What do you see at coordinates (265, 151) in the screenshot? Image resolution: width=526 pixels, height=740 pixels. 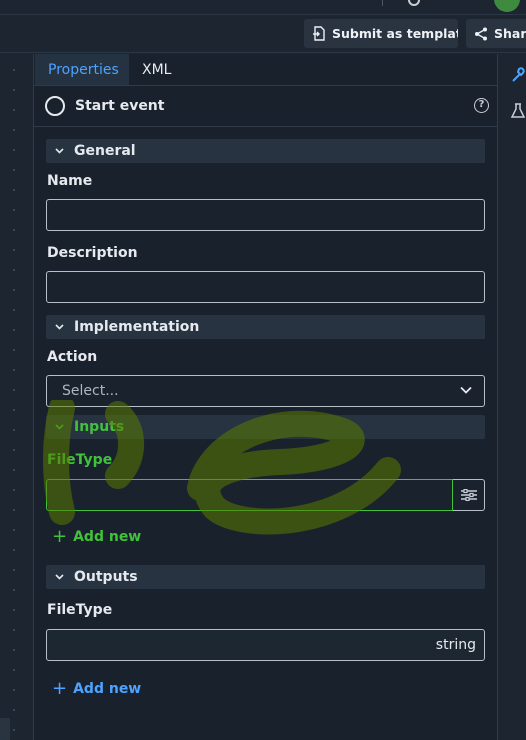 I see `section-general: General` at bounding box center [265, 151].